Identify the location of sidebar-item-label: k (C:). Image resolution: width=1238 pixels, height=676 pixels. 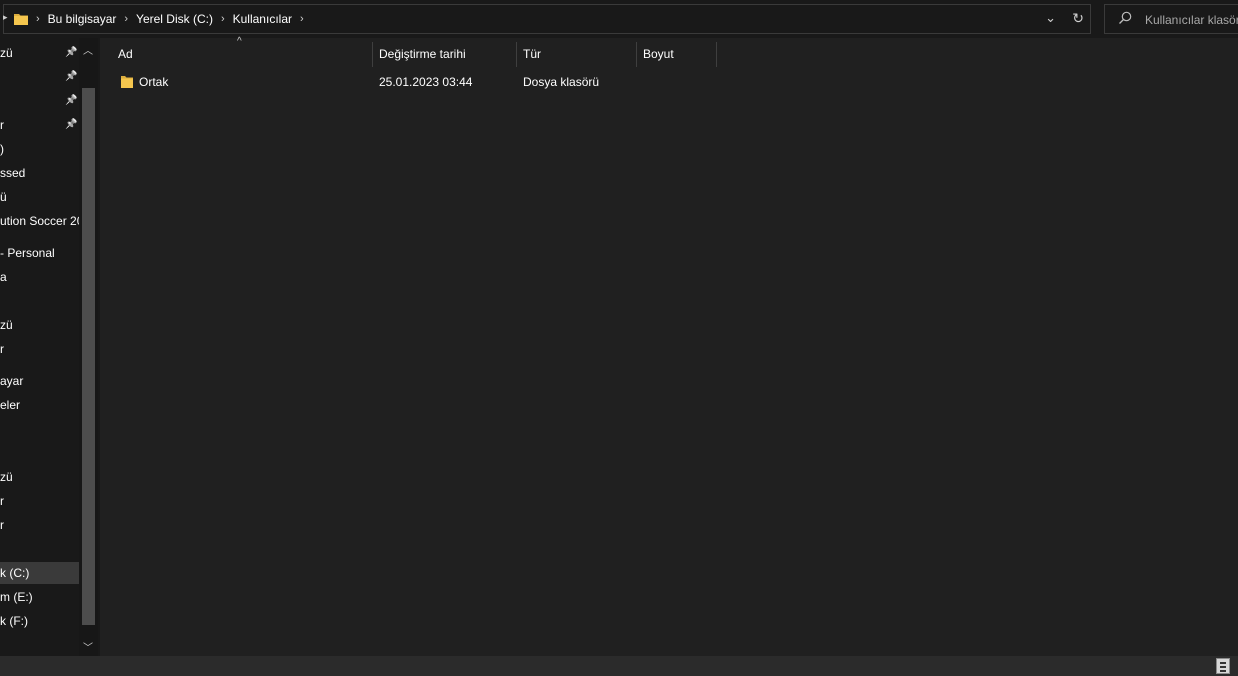
(15, 573).